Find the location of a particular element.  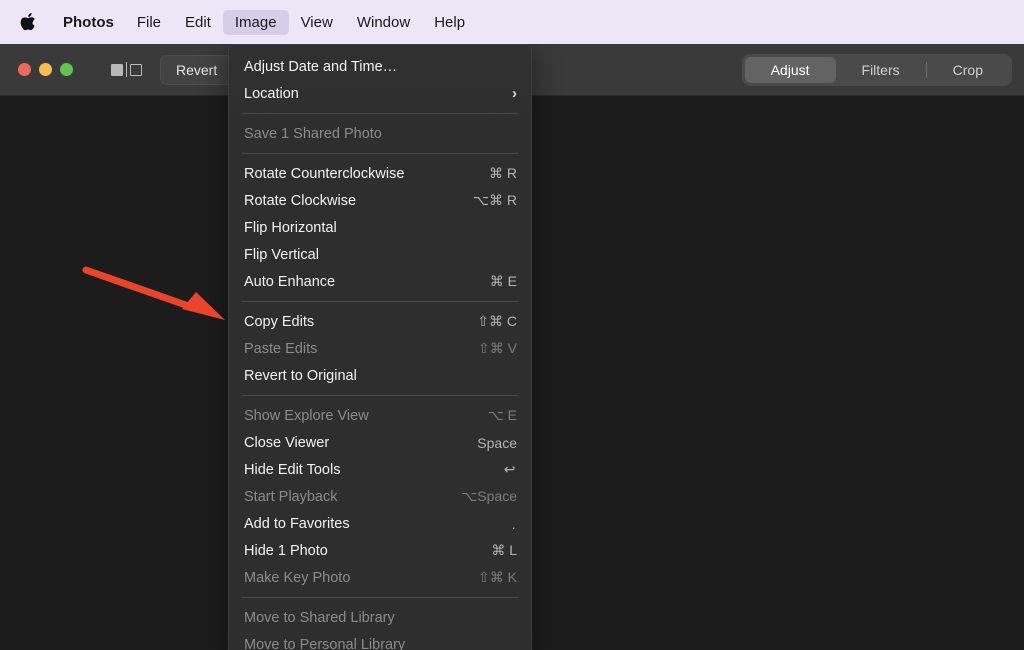

menu-item-start-playback: Start Playback ⌥Space is located at coordinates (380, 496).